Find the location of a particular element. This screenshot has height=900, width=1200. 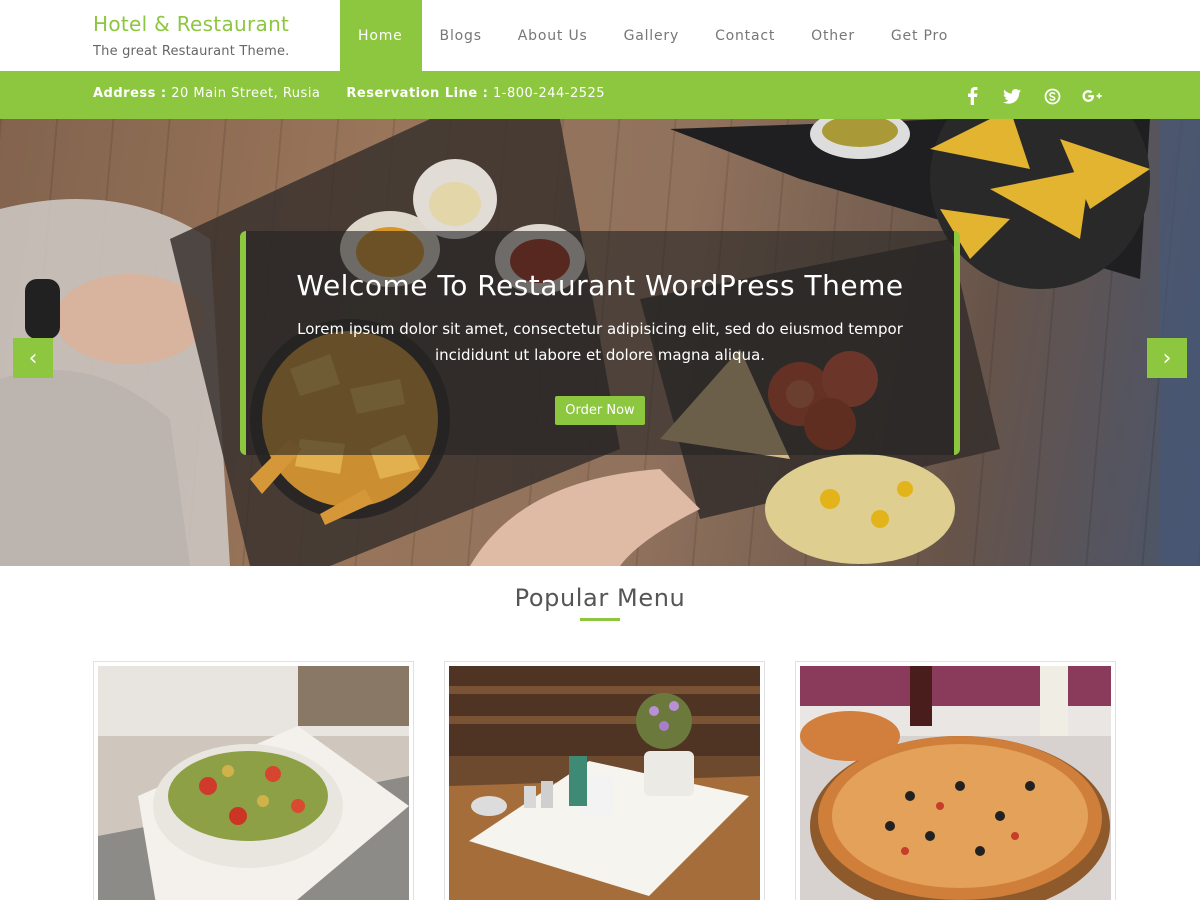

nav-item-contact: Contact is located at coordinates (745, 35).